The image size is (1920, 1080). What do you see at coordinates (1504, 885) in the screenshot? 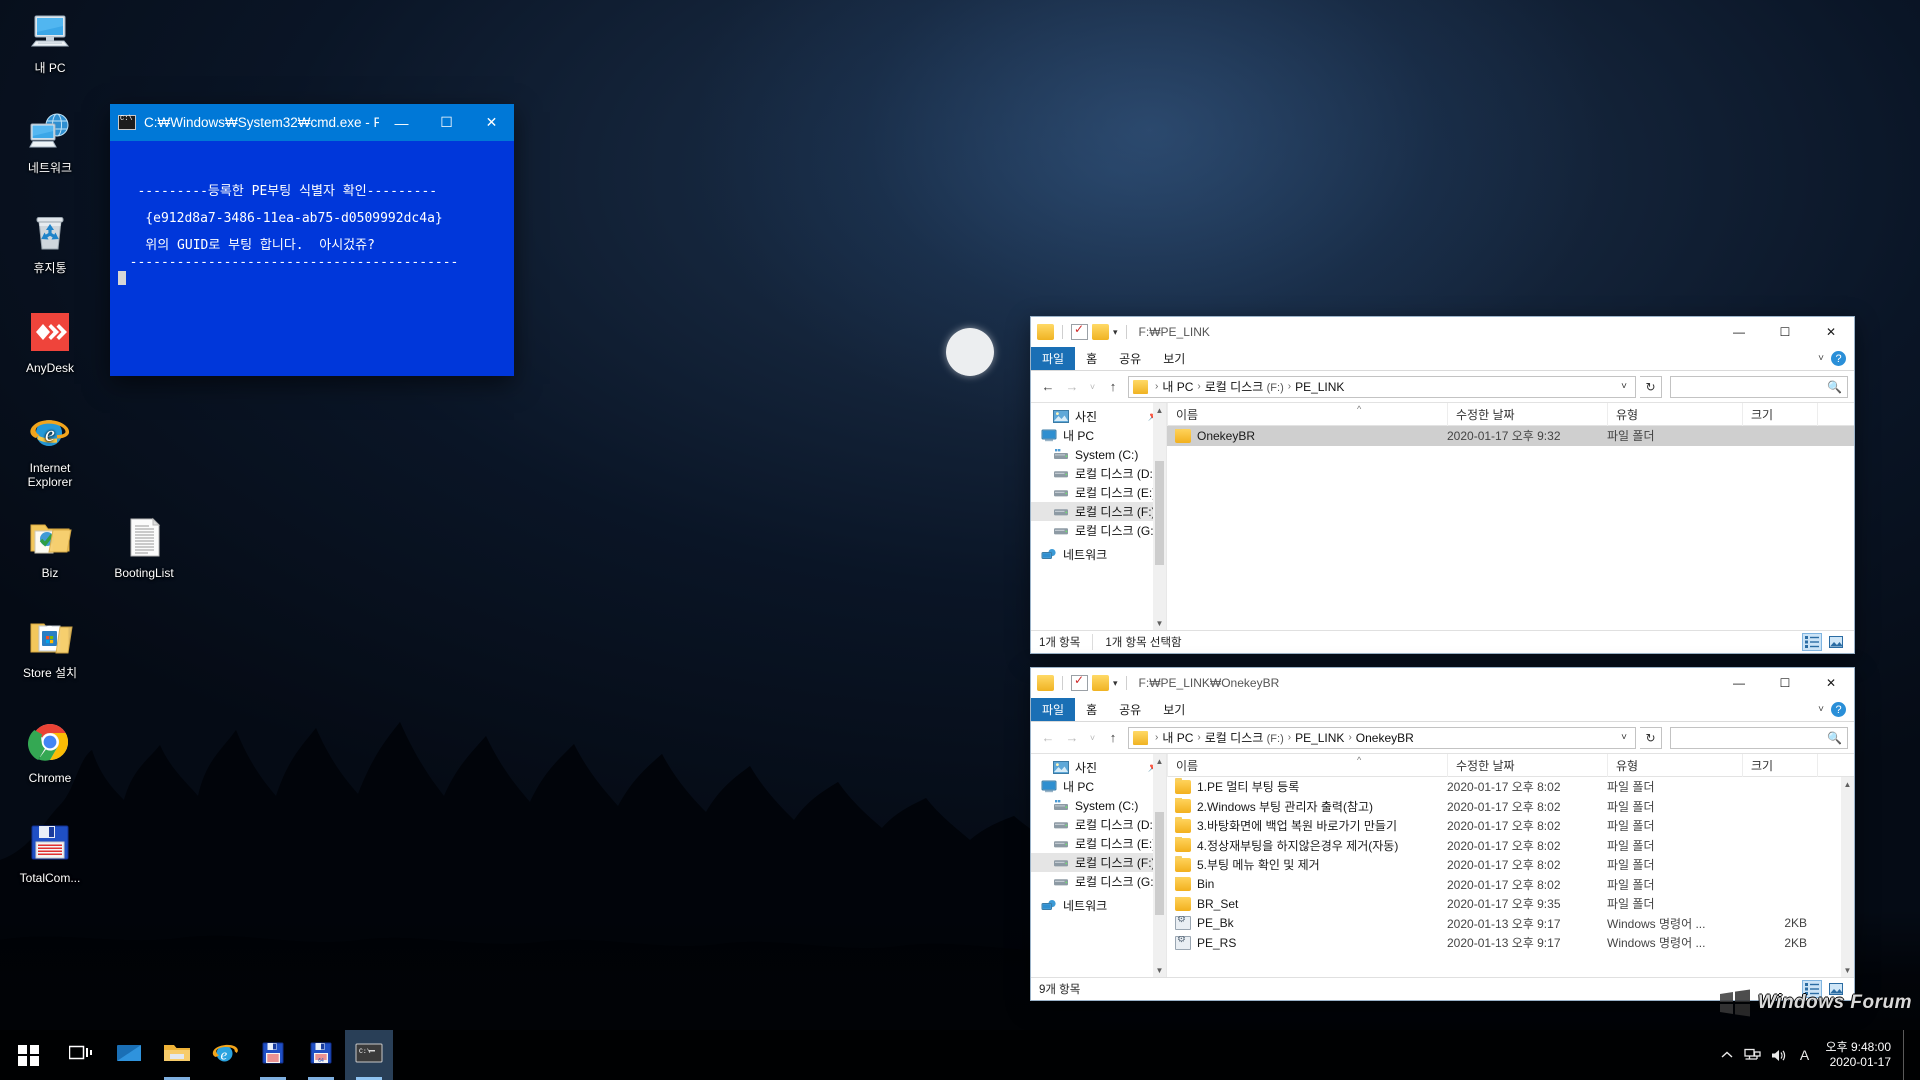
I see `table-row: Bin 2020-01-17 오후 8:02 파일 폴더` at bounding box center [1504, 885].